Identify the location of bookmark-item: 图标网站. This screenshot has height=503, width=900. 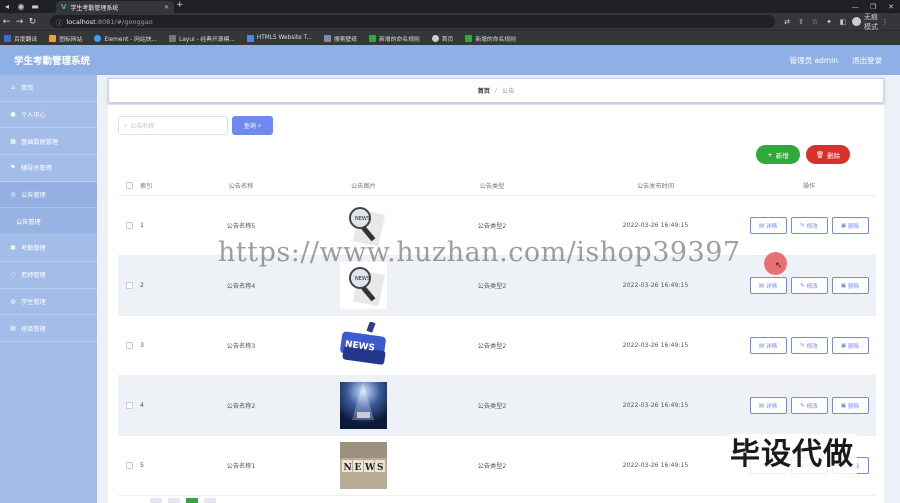
(65, 38).